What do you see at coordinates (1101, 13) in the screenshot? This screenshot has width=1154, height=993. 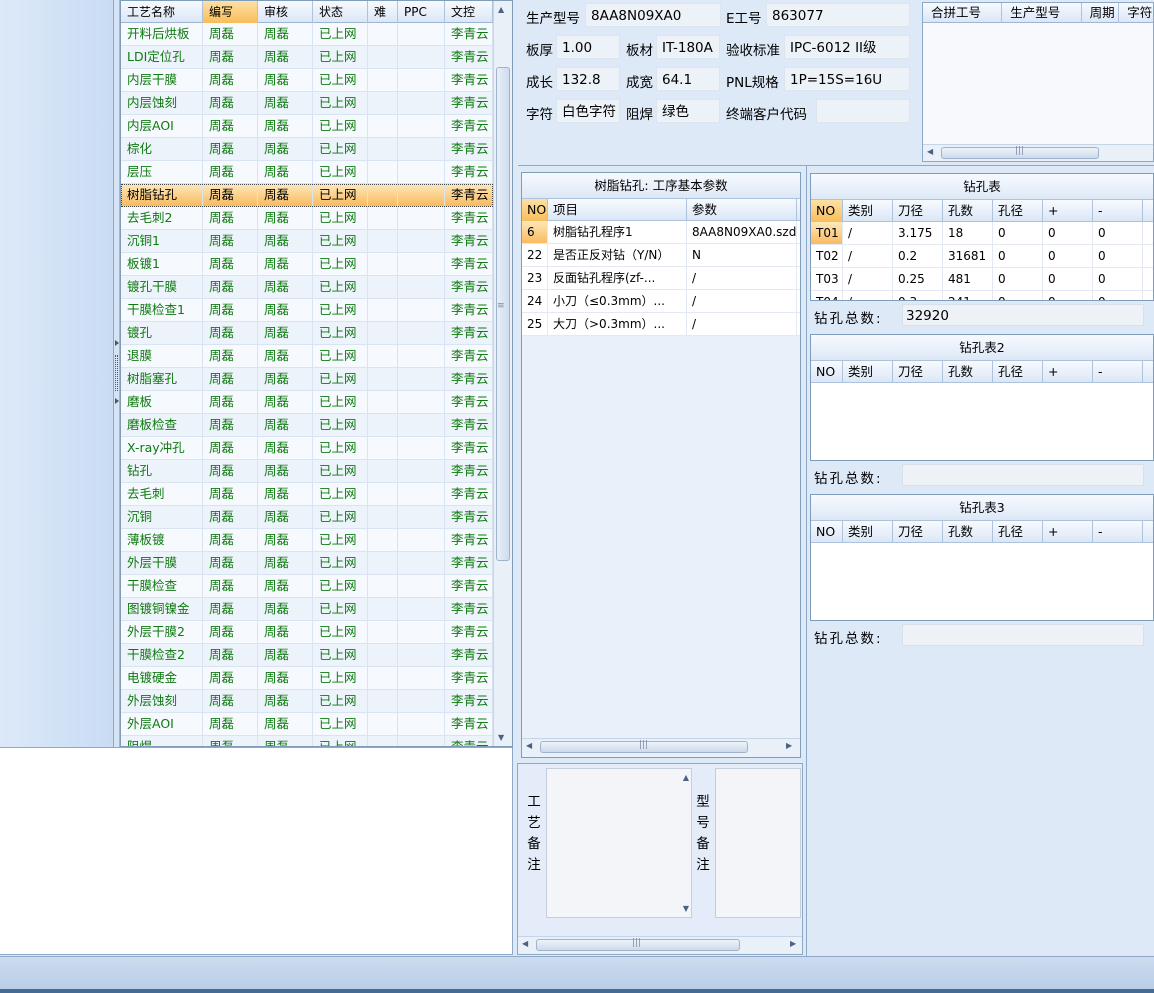 I see `col-header-cycle: 周期` at bounding box center [1101, 13].